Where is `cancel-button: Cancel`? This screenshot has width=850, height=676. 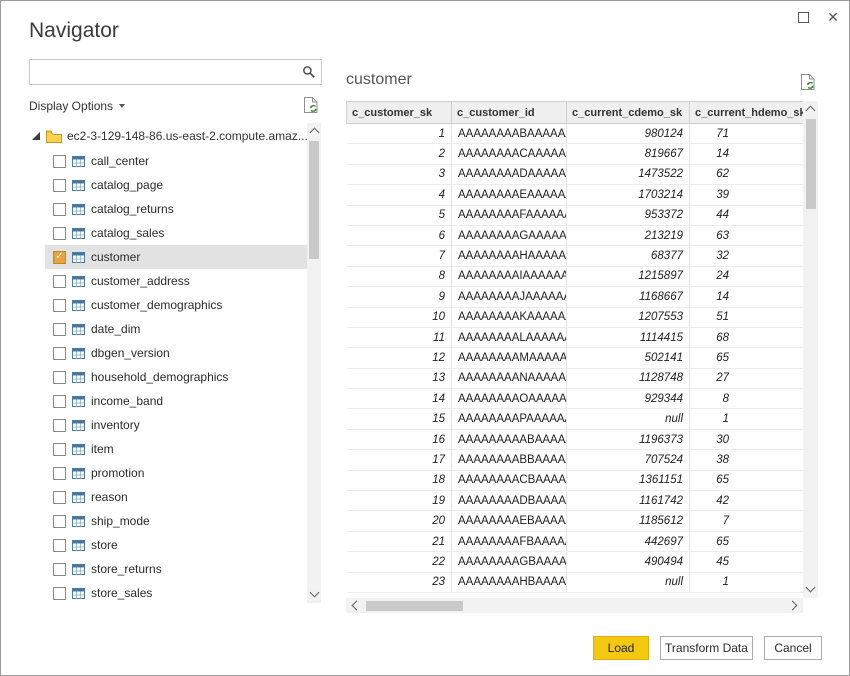 cancel-button: Cancel is located at coordinates (793, 648).